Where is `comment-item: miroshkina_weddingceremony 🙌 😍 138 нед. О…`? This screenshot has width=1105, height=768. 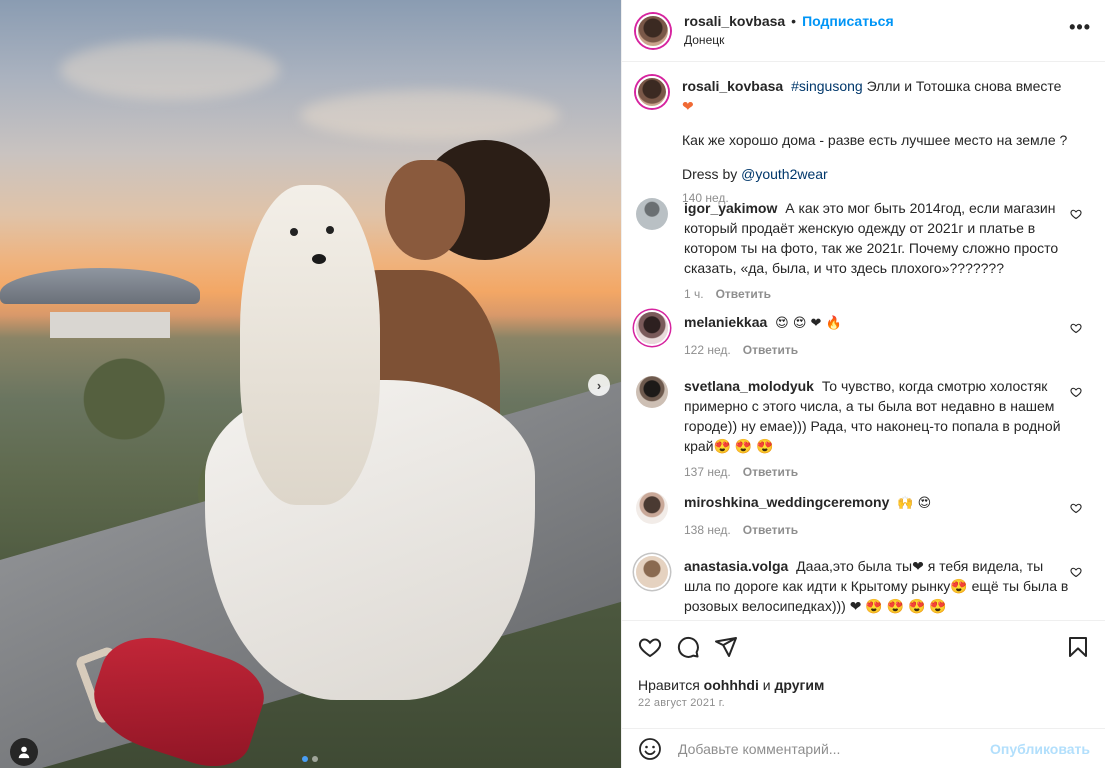
comment-item: miroshkina_weddingceremony 🙌 😍 138 нед. О… is located at coordinates (864, 524).